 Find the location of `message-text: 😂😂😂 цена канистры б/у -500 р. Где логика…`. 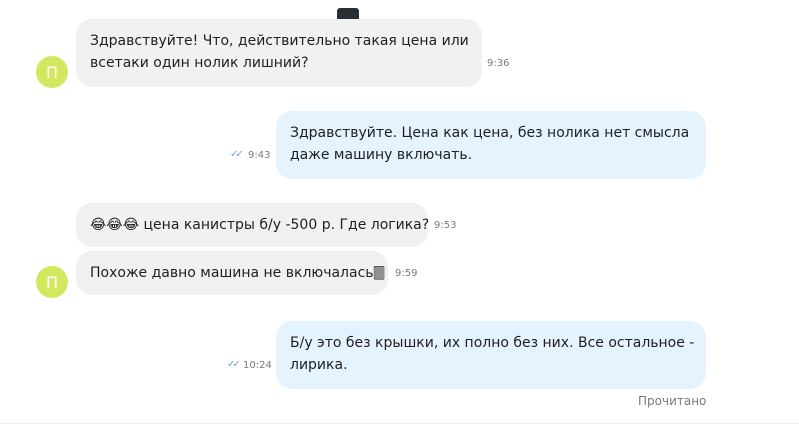

message-text: 😂😂😂 цена канистры б/у -500 р. Где логика… is located at coordinates (260, 225).